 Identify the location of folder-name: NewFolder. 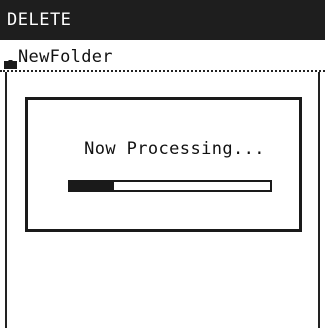
(65, 57).